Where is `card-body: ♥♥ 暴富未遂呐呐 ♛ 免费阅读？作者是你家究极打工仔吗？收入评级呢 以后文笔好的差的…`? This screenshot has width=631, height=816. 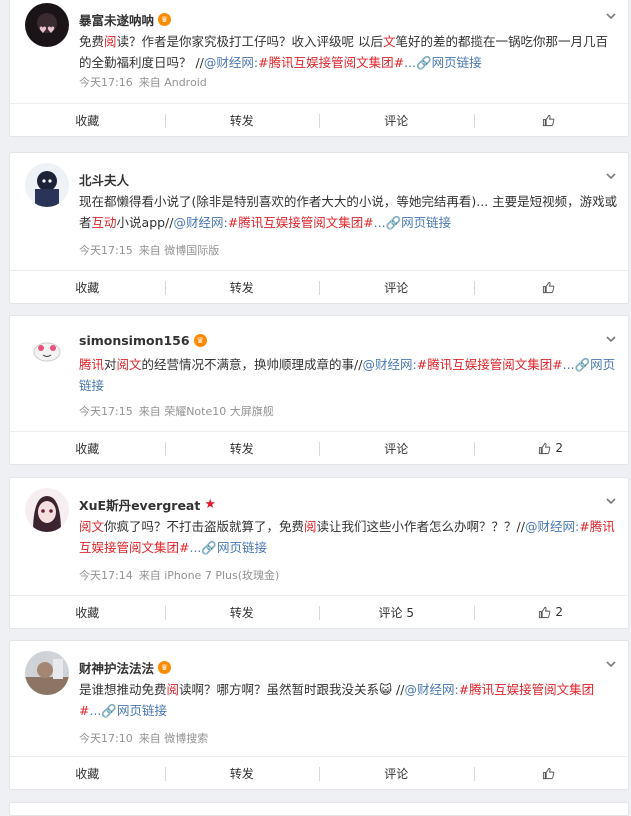 card-body: ♥♥ 暴富未遂呐呐 ♛ 免费阅读？作者是你家究极打工仔吗？收入评级呢 以后文笔好的差的… is located at coordinates (319, 52).